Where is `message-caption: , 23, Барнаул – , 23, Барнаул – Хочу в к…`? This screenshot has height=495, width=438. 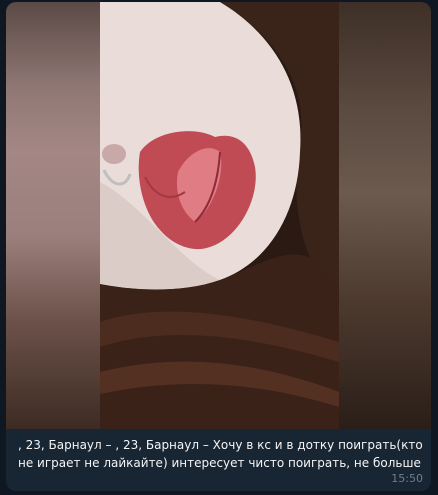 message-caption: , 23, Барнаул – , 23, Барнаул – Хочу в к… is located at coordinates (220, 454).